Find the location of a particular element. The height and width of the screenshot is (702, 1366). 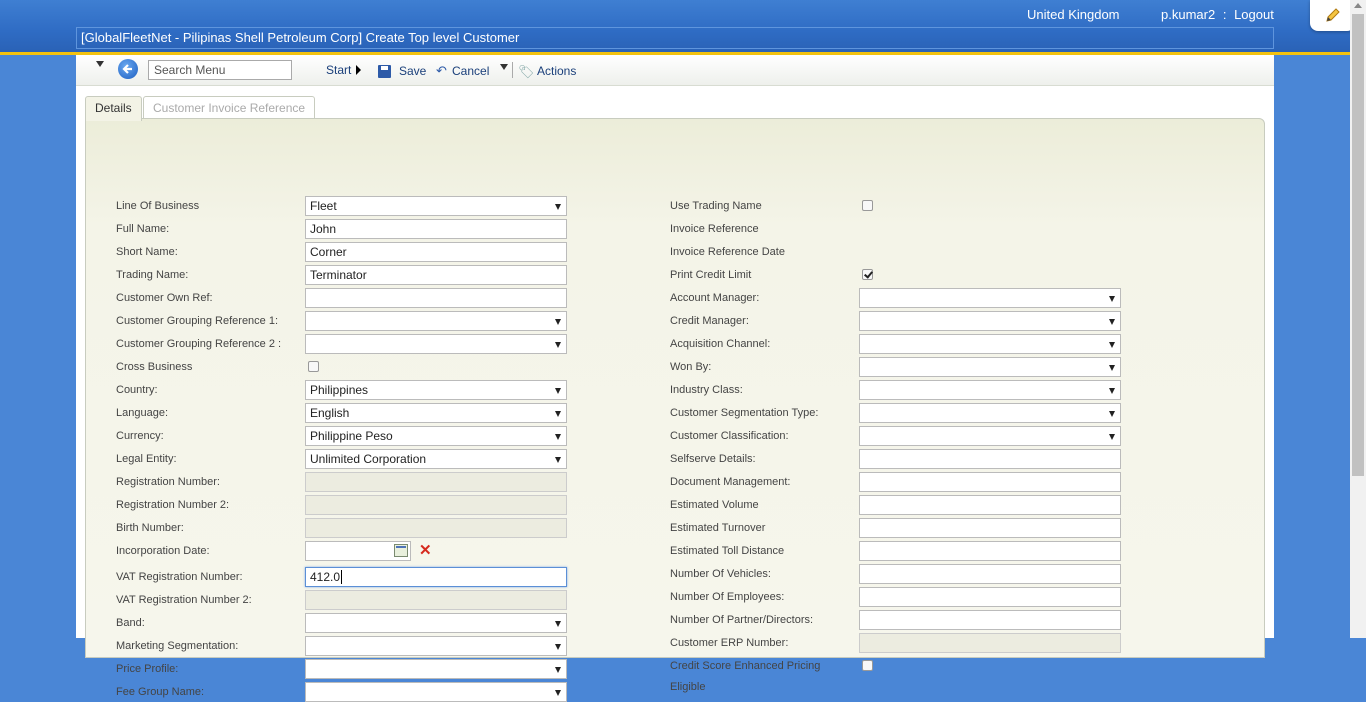

page-scrollbar is located at coordinates (1358, 319).